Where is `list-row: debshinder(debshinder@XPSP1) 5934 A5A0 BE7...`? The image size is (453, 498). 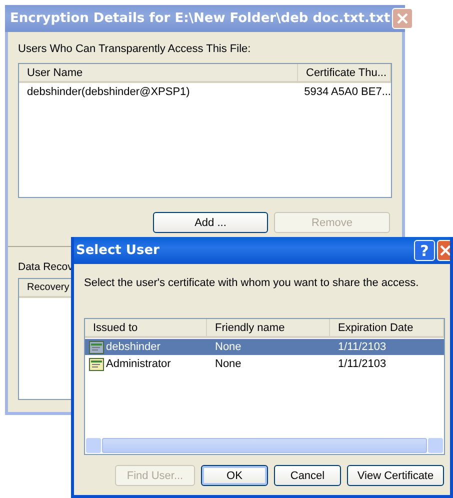 list-row: debshinder(debshinder@XPSP1) 5934 A5A0 BE7... is located at coordinates (205, 92).